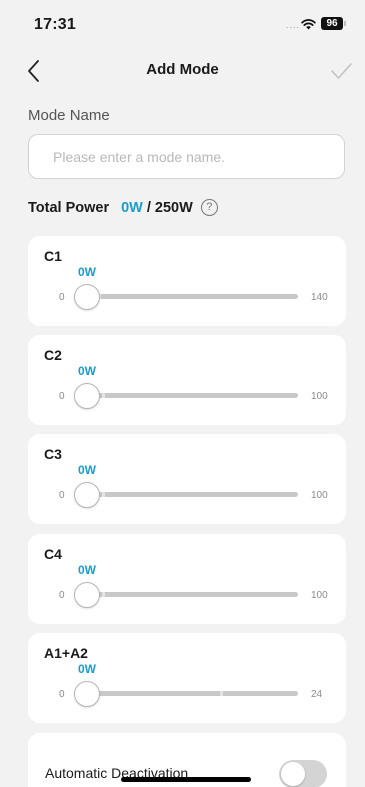 The image size is (365, 787). Describe the element at coordinates (173, 207) in the screenshot. I see `total-power-max: 250W` at that location.